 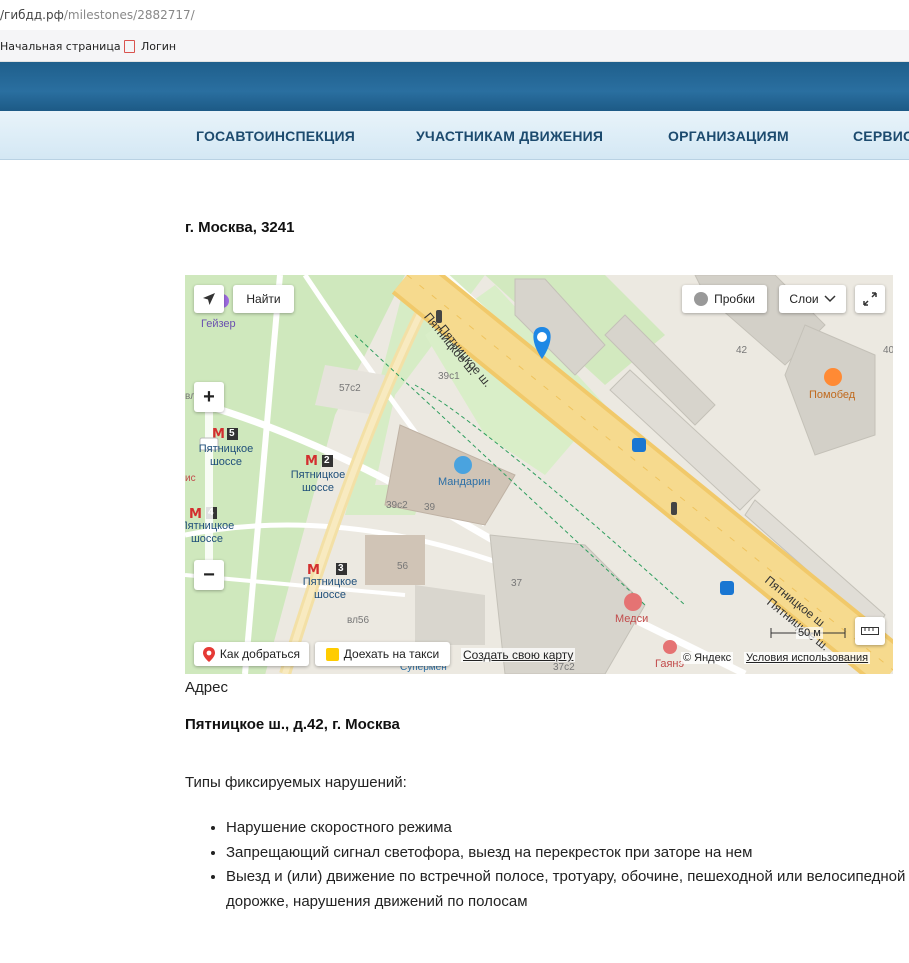 What do you see at coordinates (830, 299) in the screenshot?
I see `chevron-down-icon` at bounding box center [830, 299].